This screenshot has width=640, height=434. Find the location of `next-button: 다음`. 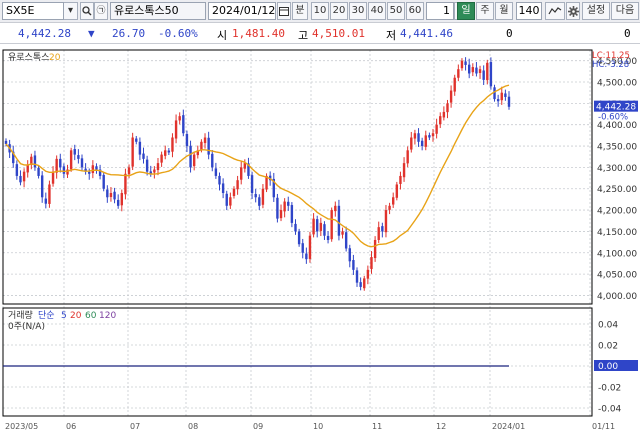

next-button: 다음 is located at coordinates (625, 11).